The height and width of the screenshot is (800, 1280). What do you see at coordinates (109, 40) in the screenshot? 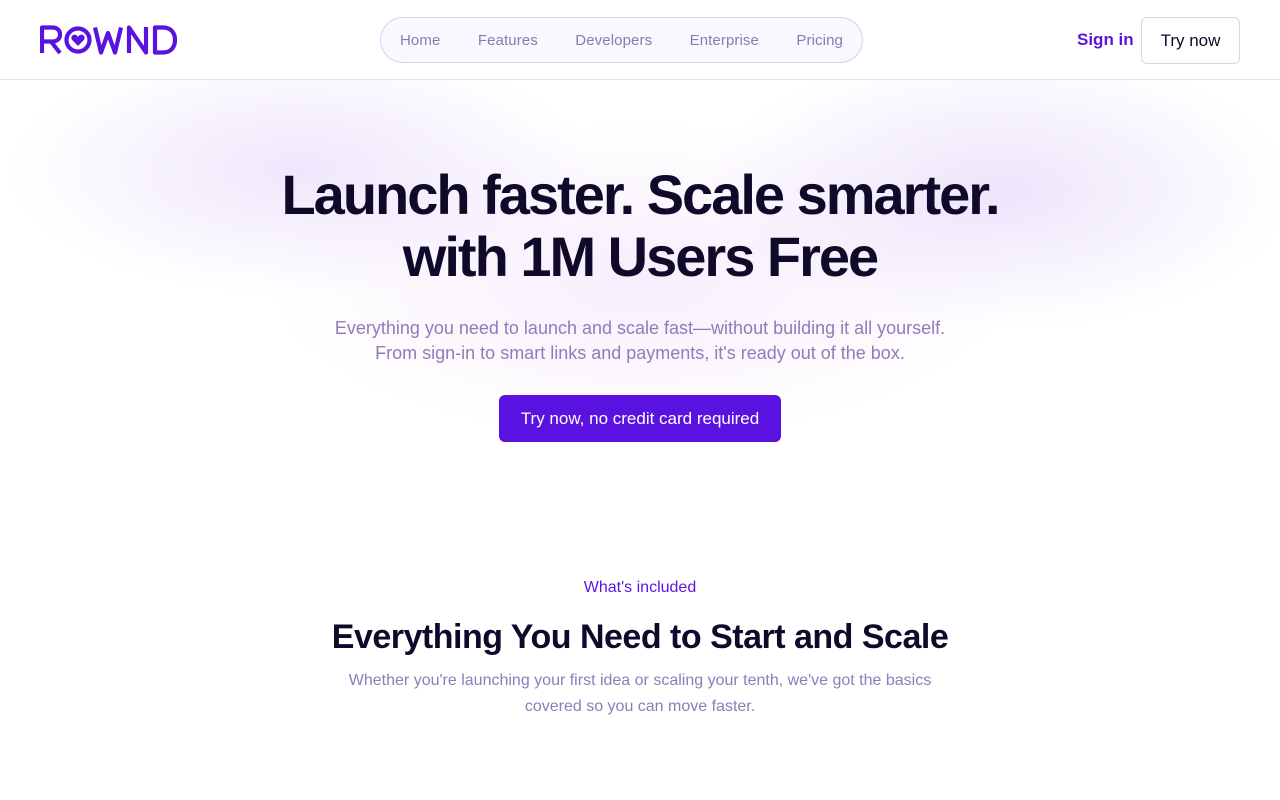
I see `rownd-logo-mark` at bounding box center [109, 40].